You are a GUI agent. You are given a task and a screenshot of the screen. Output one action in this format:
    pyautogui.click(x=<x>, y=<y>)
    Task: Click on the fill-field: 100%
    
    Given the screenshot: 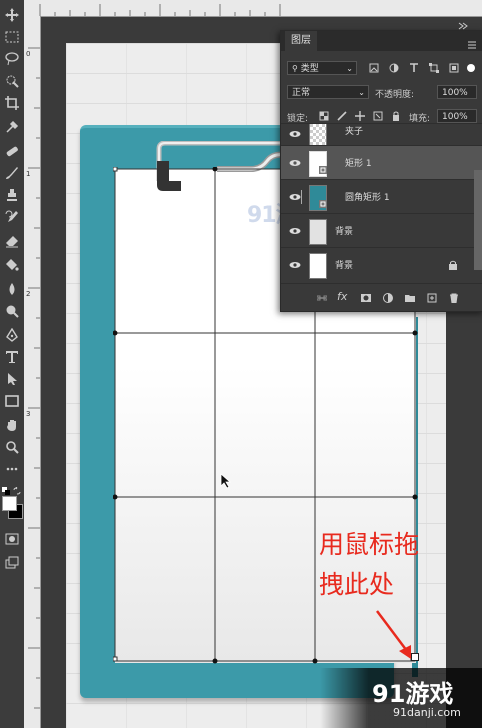 What is the action you would take?
    pyautogui.click(x=457, y=116)
    